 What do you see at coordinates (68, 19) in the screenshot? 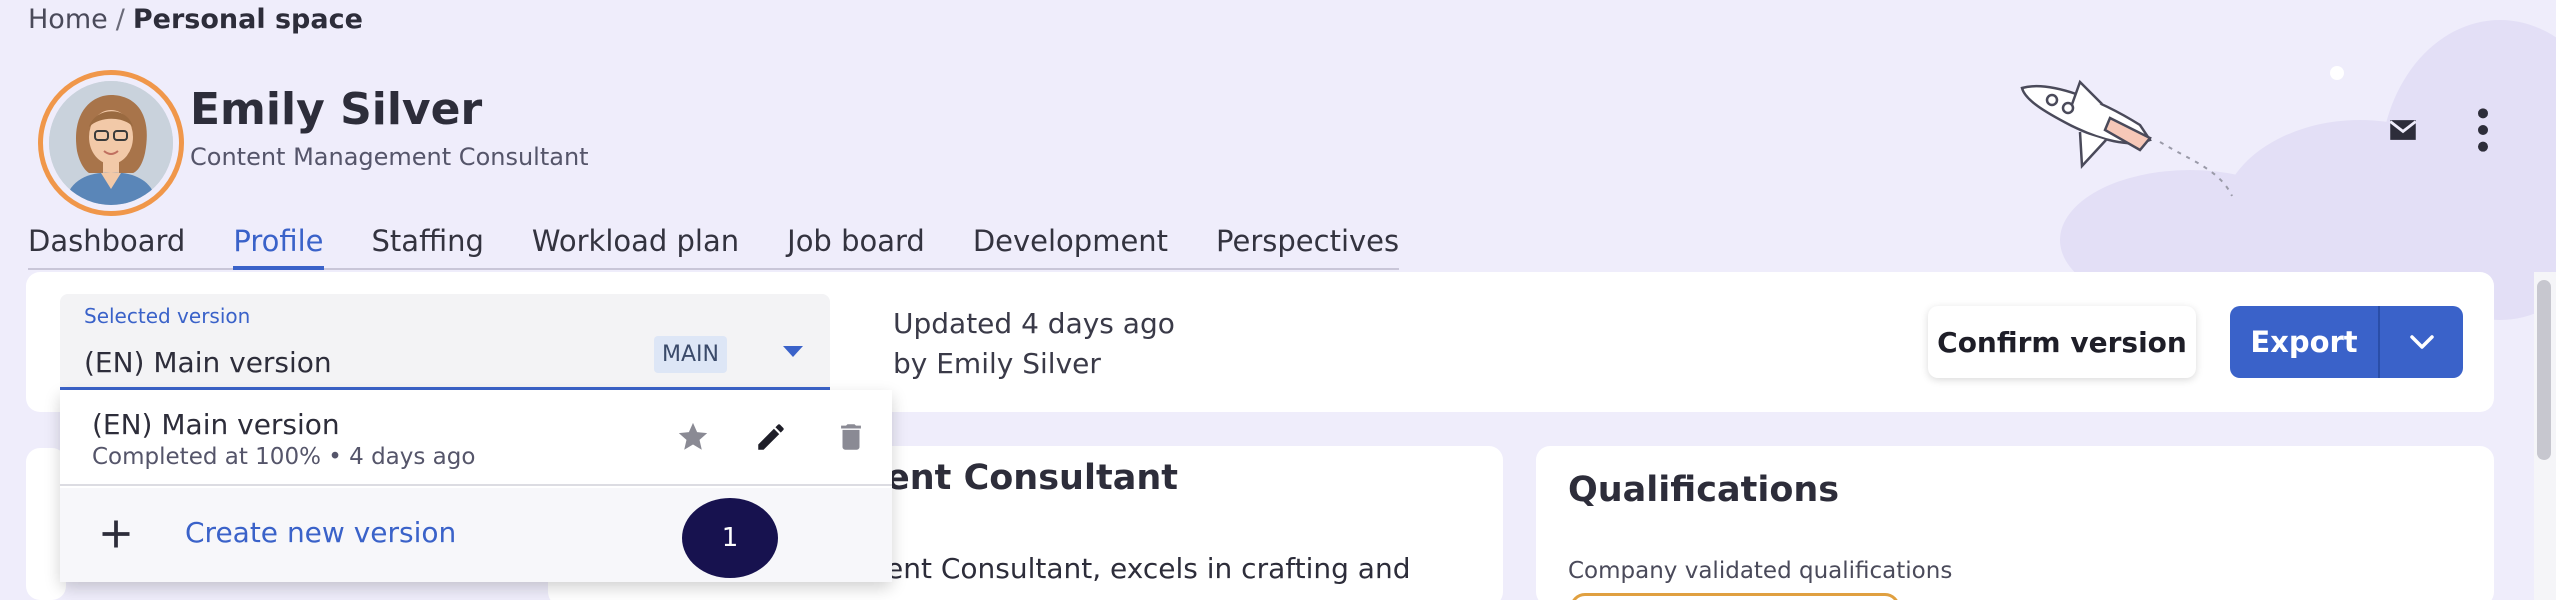
I see `breadcrumb-home: Home` at bounding box center [68, 19].